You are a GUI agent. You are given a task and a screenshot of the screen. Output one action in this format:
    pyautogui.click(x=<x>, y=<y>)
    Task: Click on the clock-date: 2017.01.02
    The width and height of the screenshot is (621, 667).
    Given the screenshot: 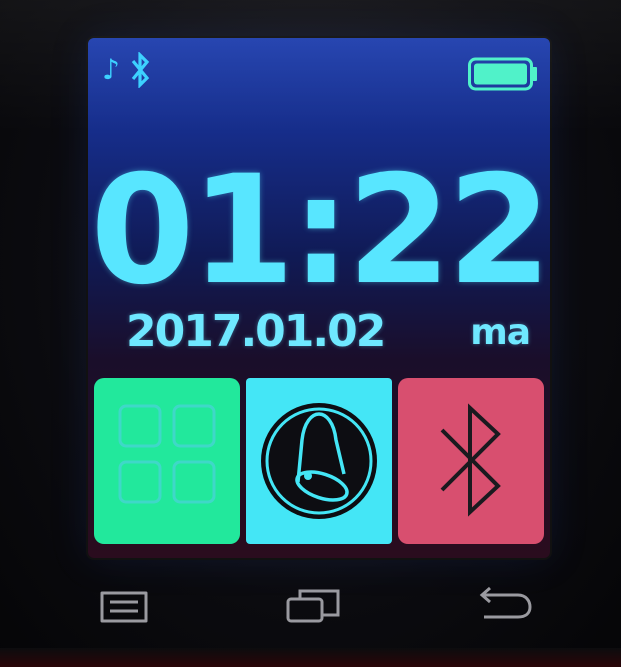 What is the action you would take?
    pyautogui.click(x=256, y=331)
    